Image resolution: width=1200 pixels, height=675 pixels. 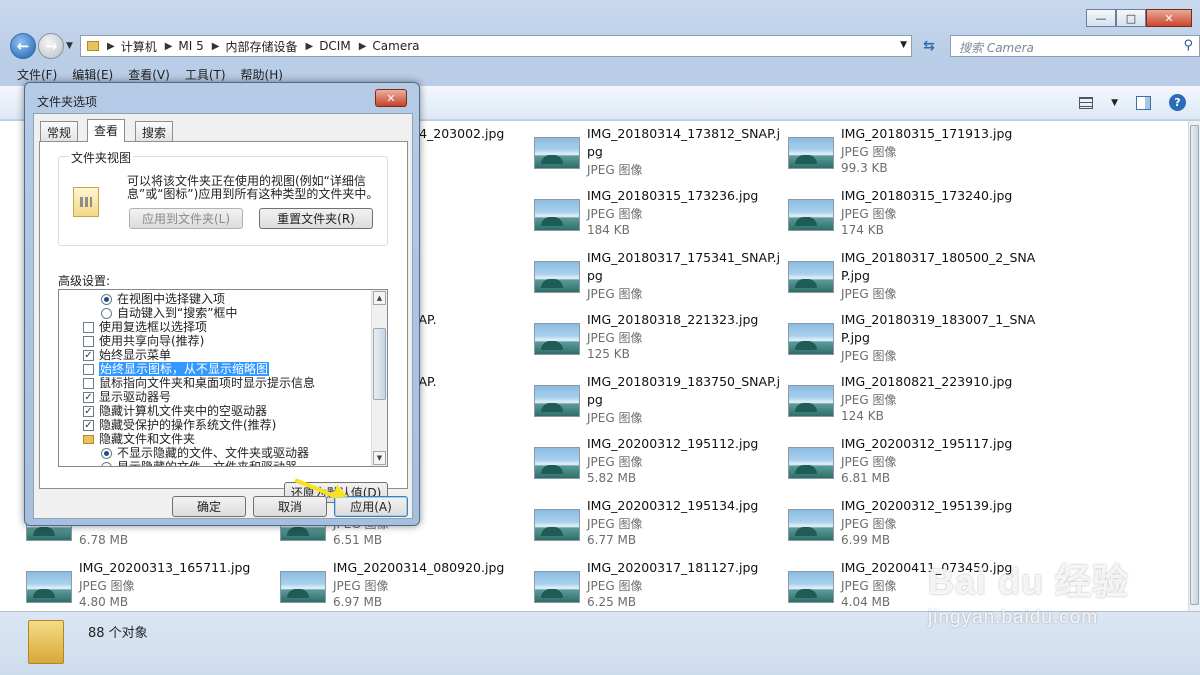 What do you see at coordinates (154, 131) in the screenshot?
I see `tab-search: 搜索` at bounding box center [154, 131].